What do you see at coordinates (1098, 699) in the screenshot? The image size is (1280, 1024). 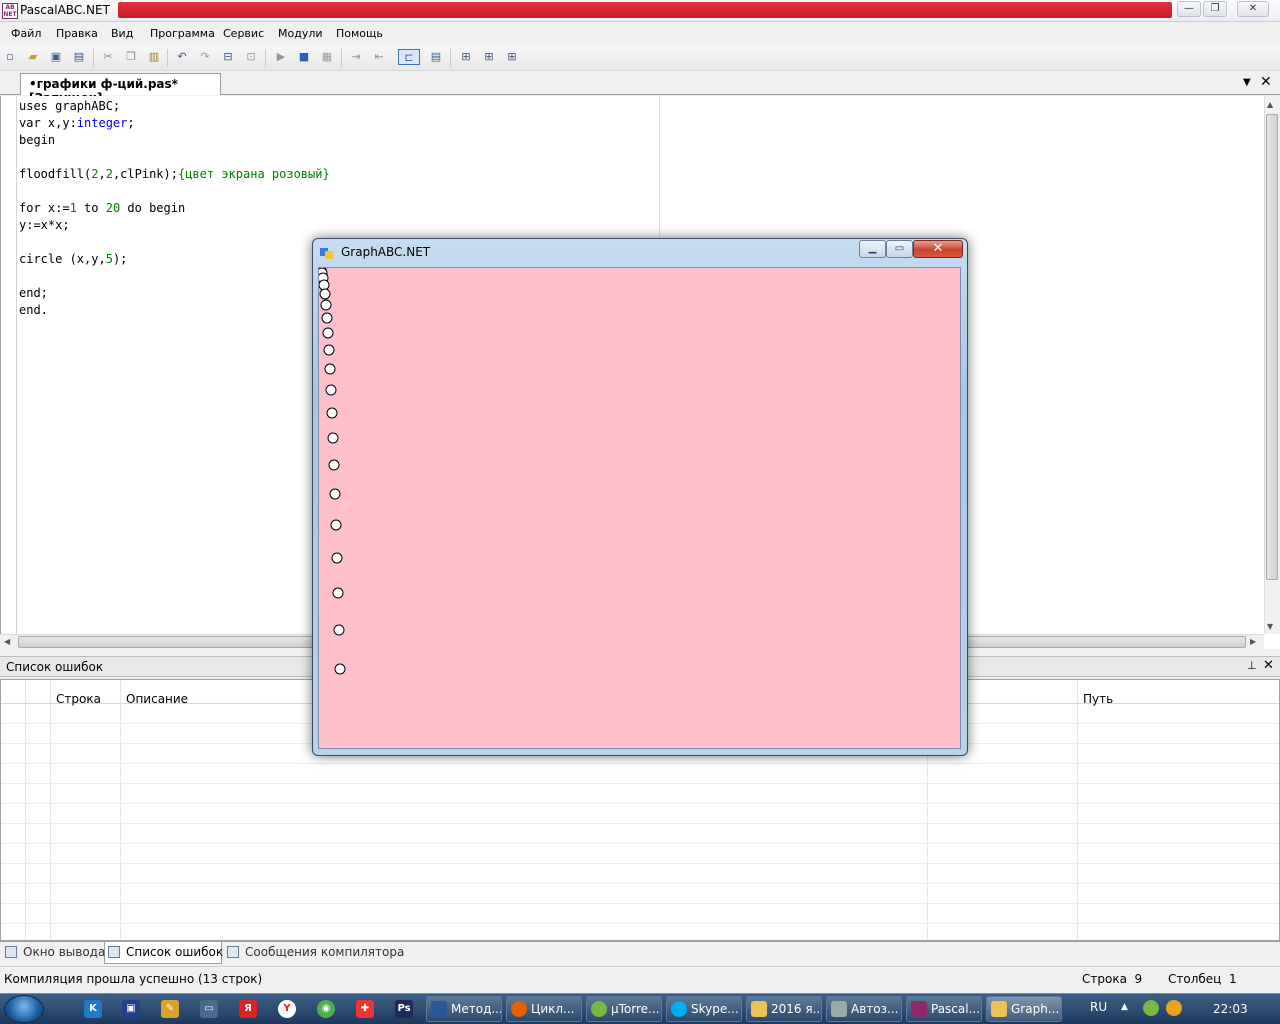 I see `column-path: Путь` at bounding box center [1098, 699].